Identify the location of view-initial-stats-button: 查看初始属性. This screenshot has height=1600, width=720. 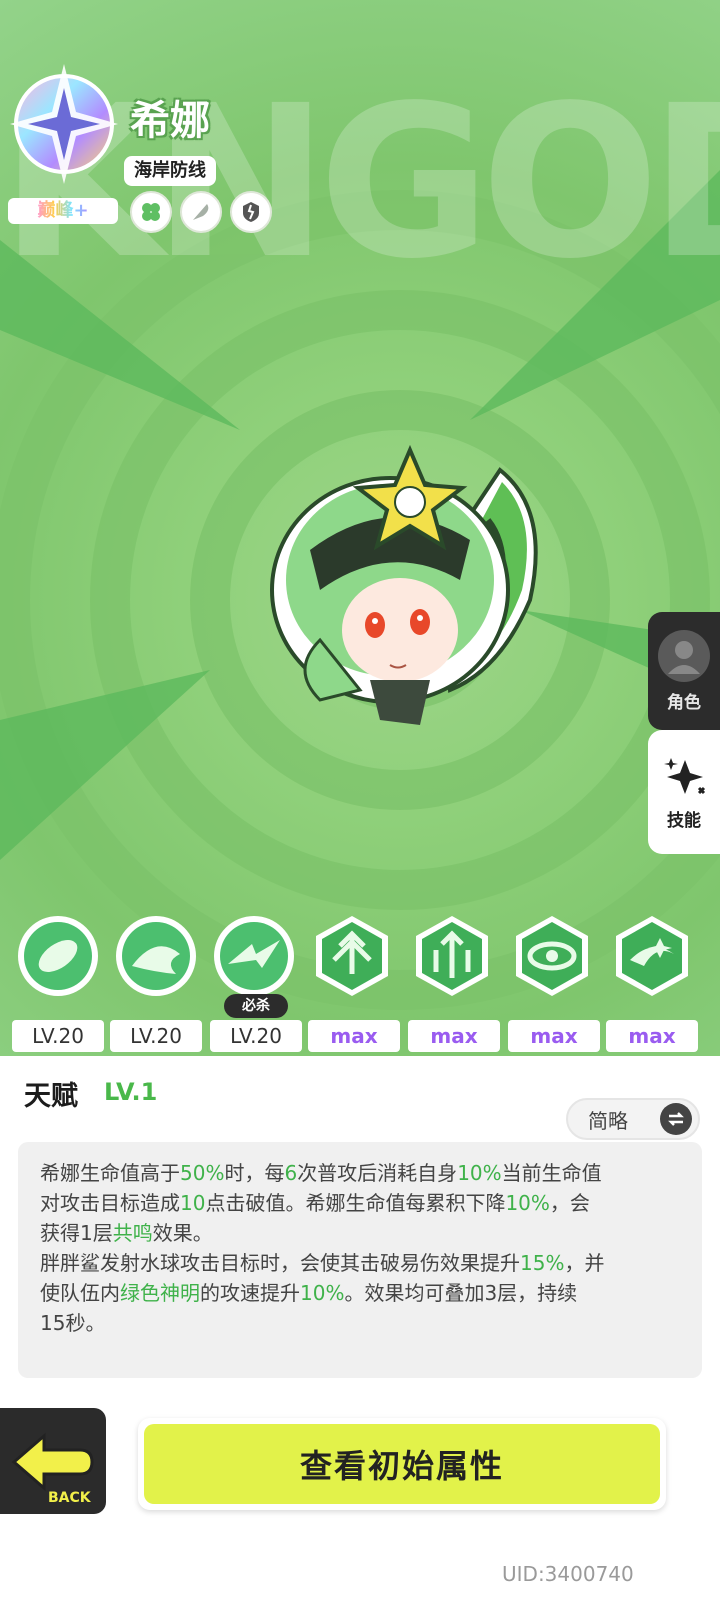
(402, 1464).